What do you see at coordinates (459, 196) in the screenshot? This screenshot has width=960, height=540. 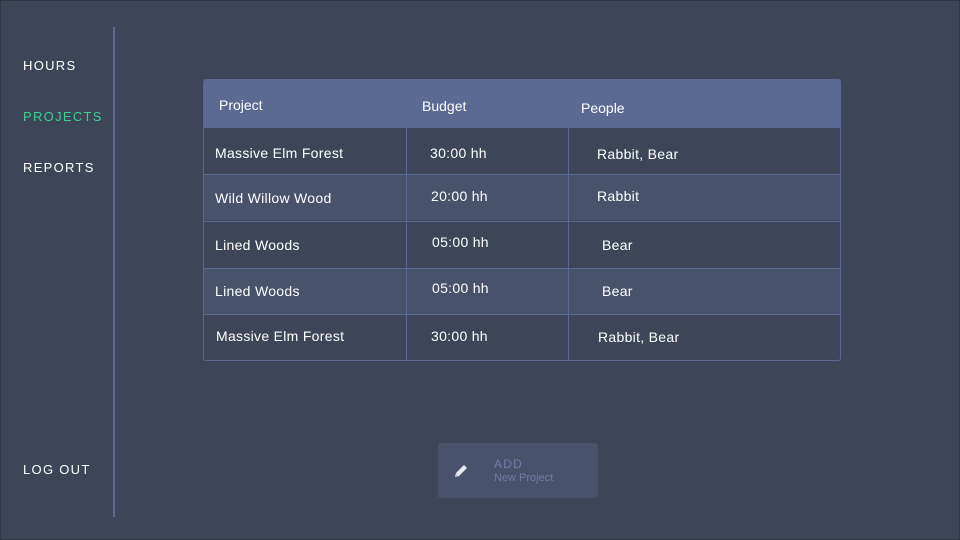 I see `cell-budget: 20:00 hh` at bounding box center [459, 196].